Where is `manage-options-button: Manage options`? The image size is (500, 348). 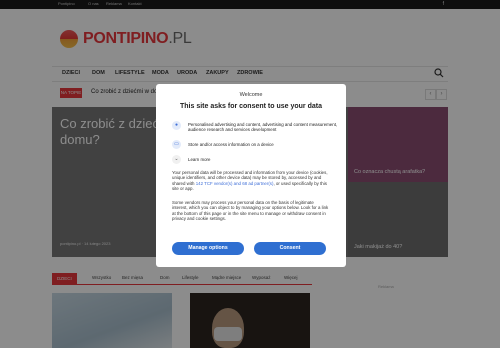 manage-options-button: Manage options is located at coordinates (208, 248).